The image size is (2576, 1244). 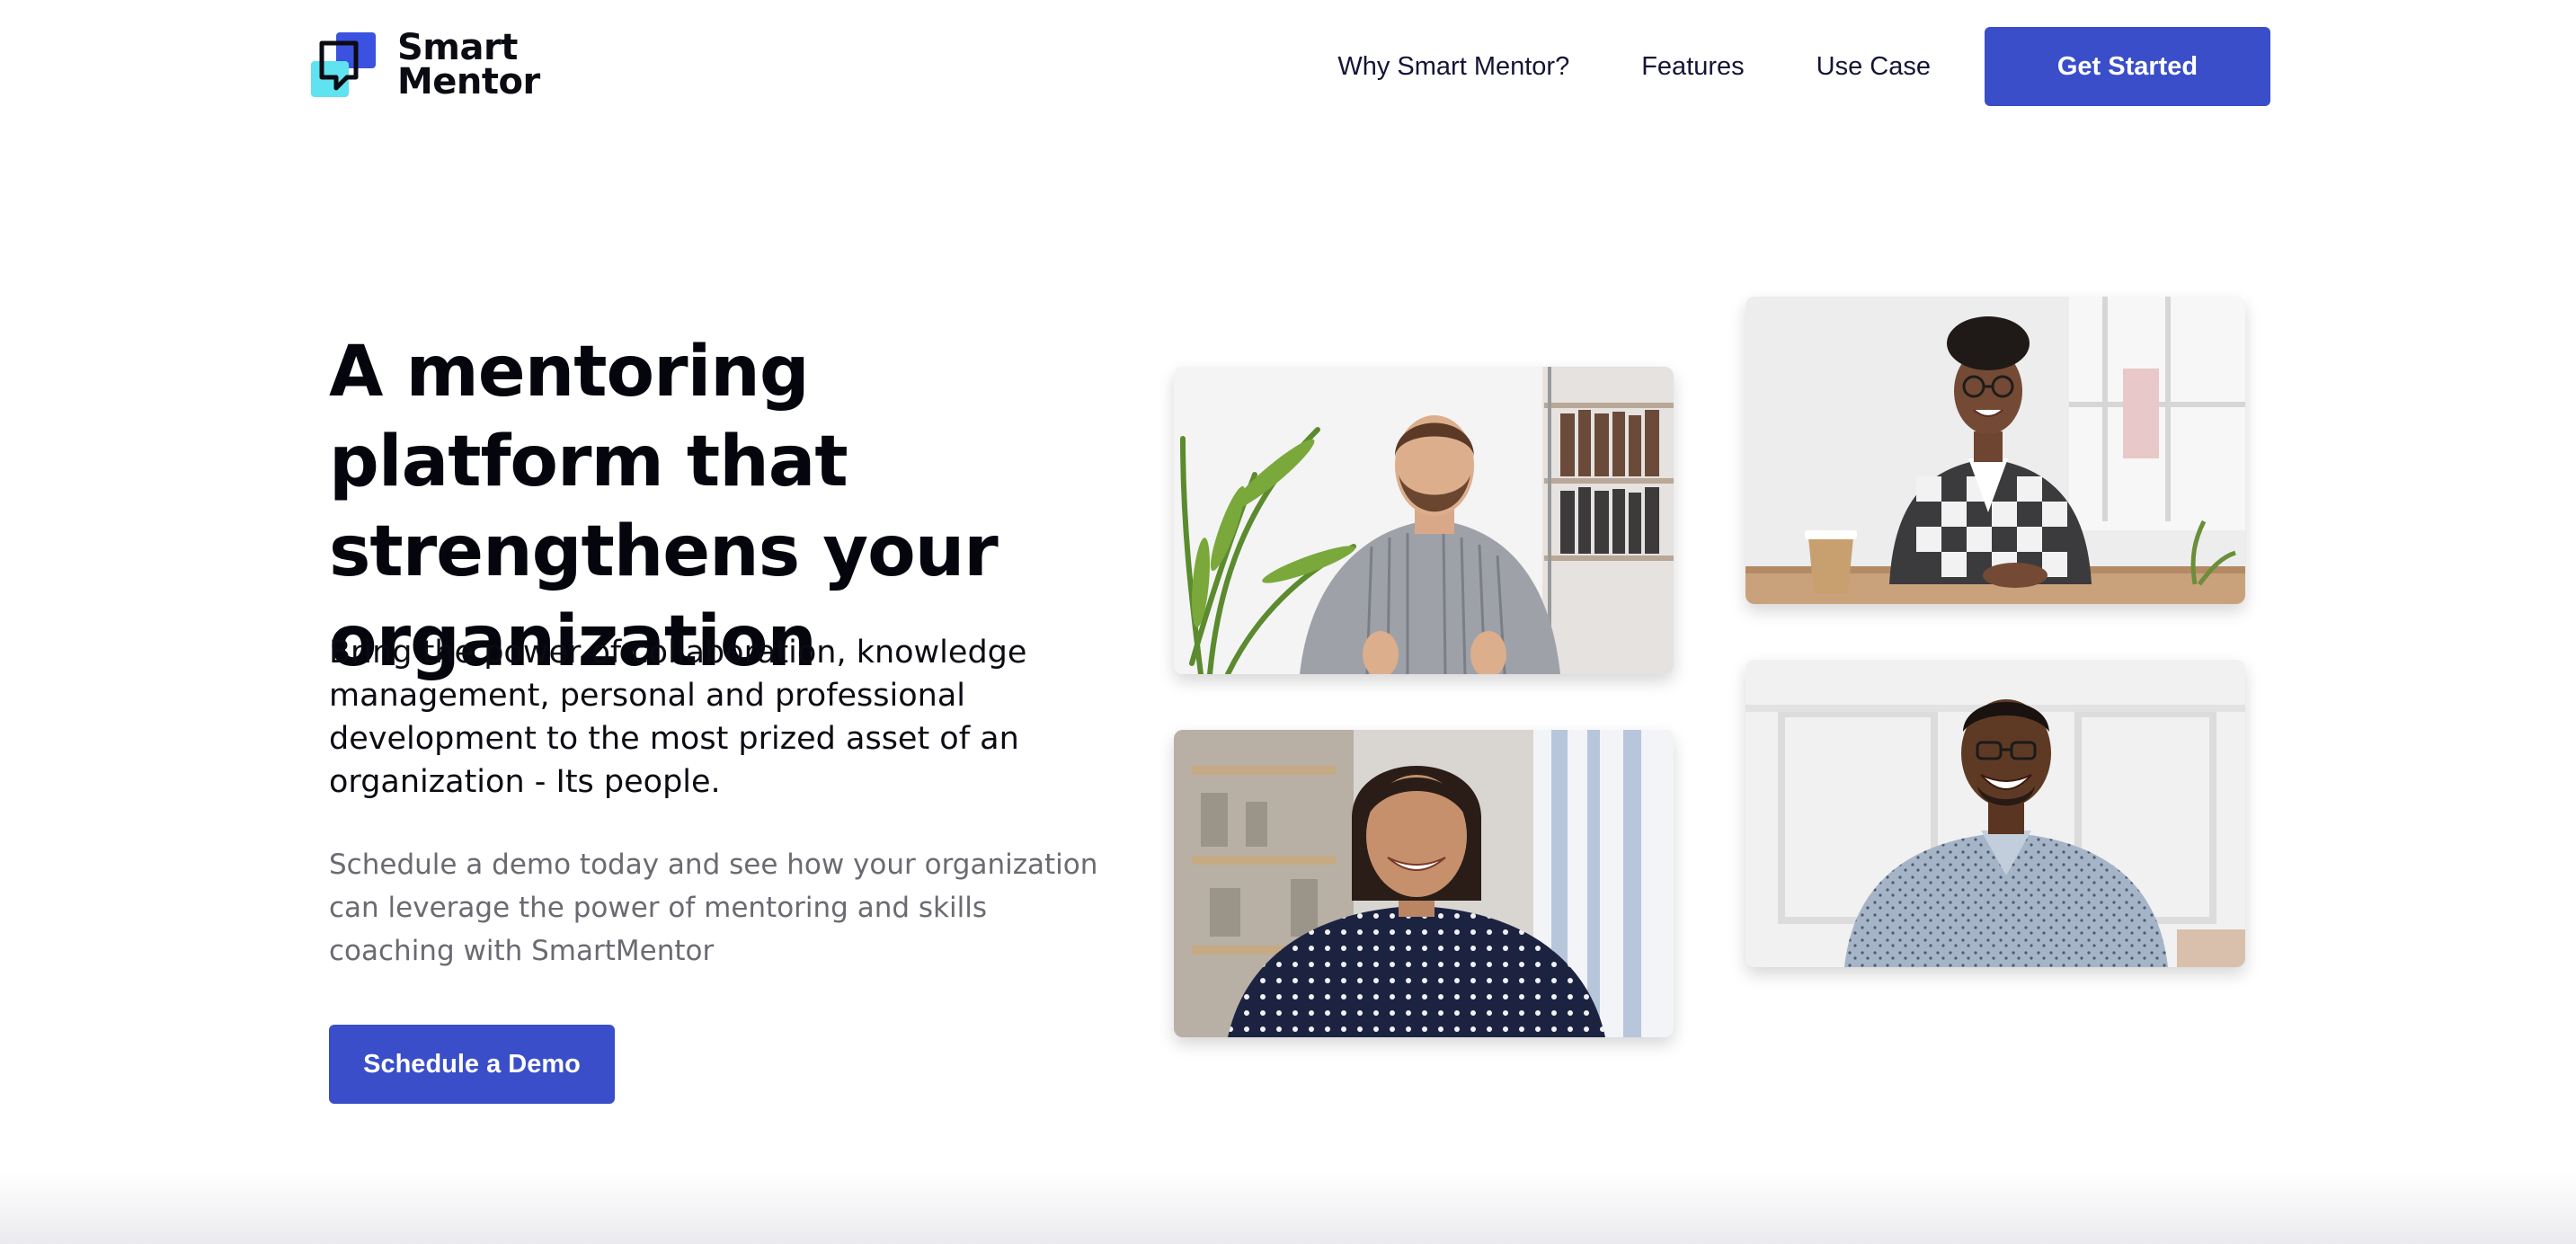 What do you see at coordinates (1995, 450) in the screenshot?
I see `woman-in-plaid-shirt-photo` at bounding box center [1995, 450].